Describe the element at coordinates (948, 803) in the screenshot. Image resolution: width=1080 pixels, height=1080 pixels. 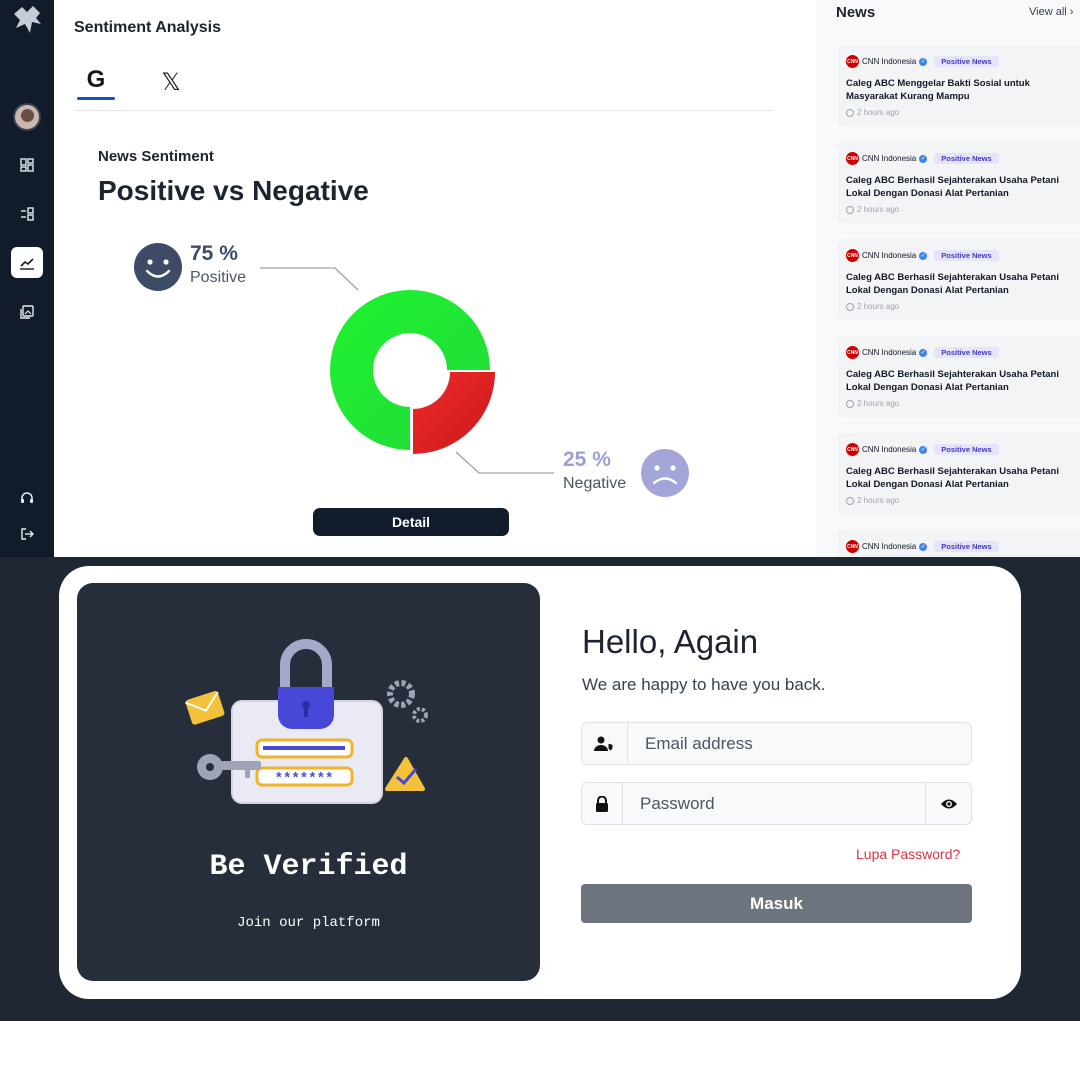
I see `eye-icon` at that location.